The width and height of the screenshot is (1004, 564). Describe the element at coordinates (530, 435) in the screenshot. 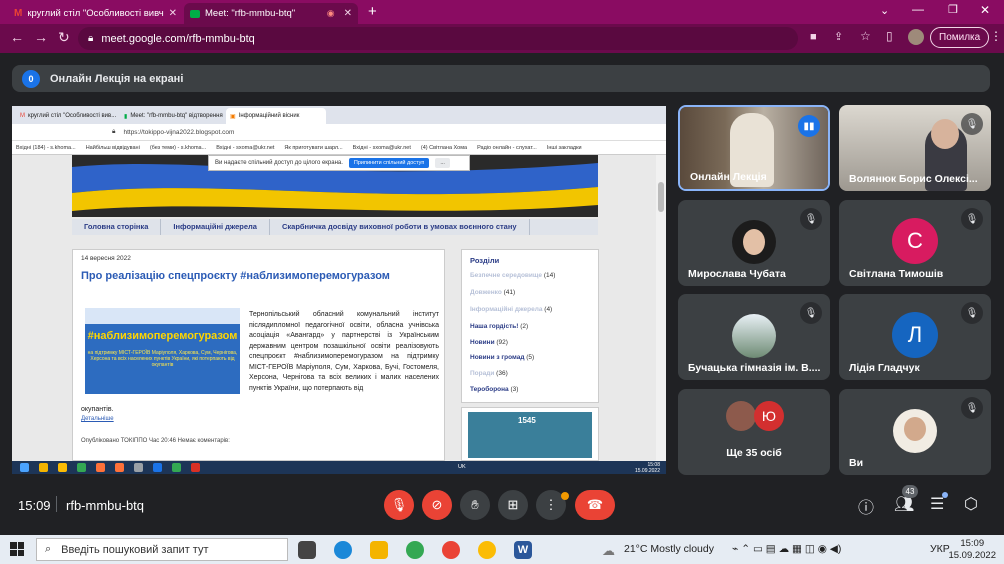

I see `hotline-banner: 1545` at that location.